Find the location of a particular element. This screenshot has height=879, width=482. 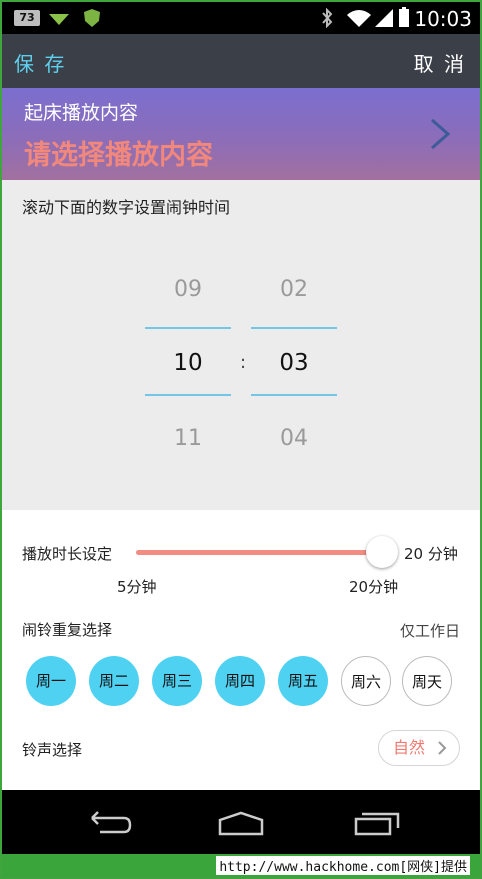

day-toggle-sun: 周天 is located at coordinates (427, 681).